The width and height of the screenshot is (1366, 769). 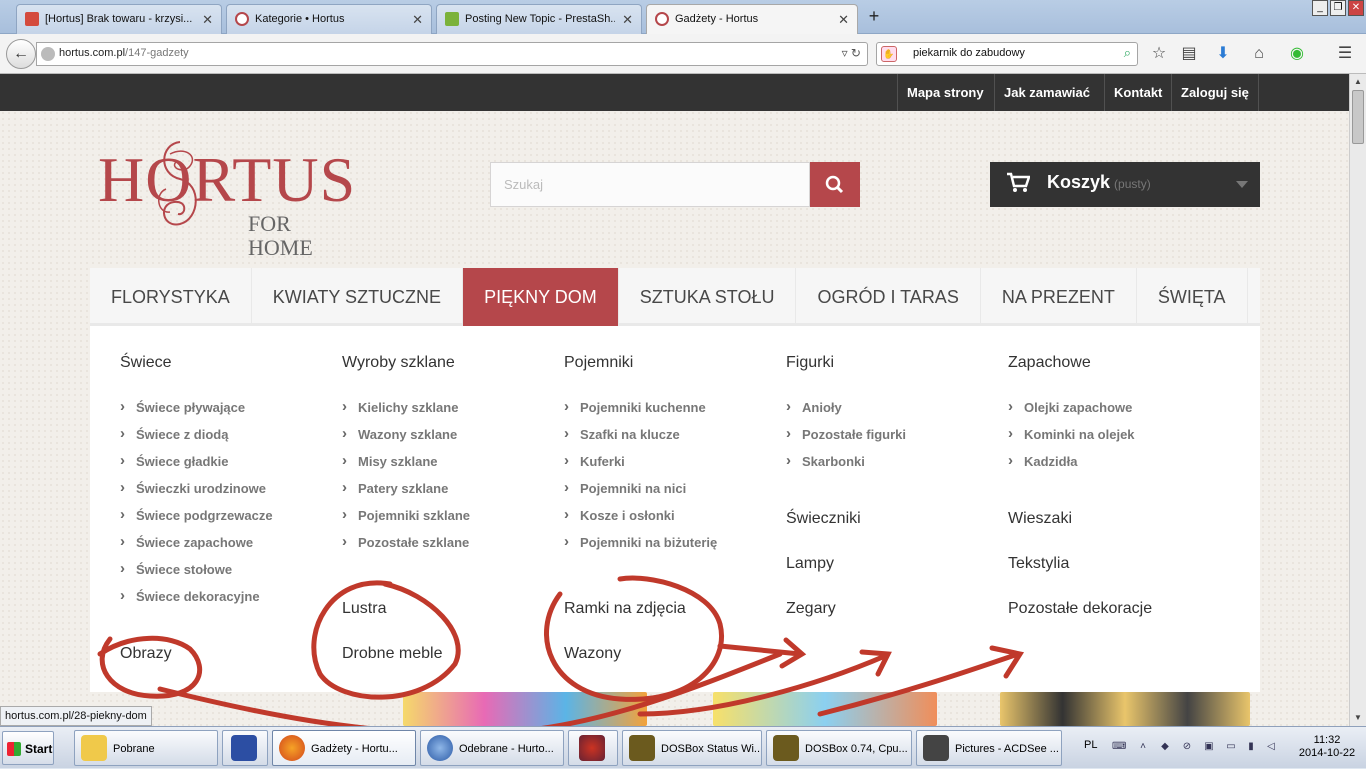 I want to click on subcategory-link: Patery szklane, so click(x=395, y=487).